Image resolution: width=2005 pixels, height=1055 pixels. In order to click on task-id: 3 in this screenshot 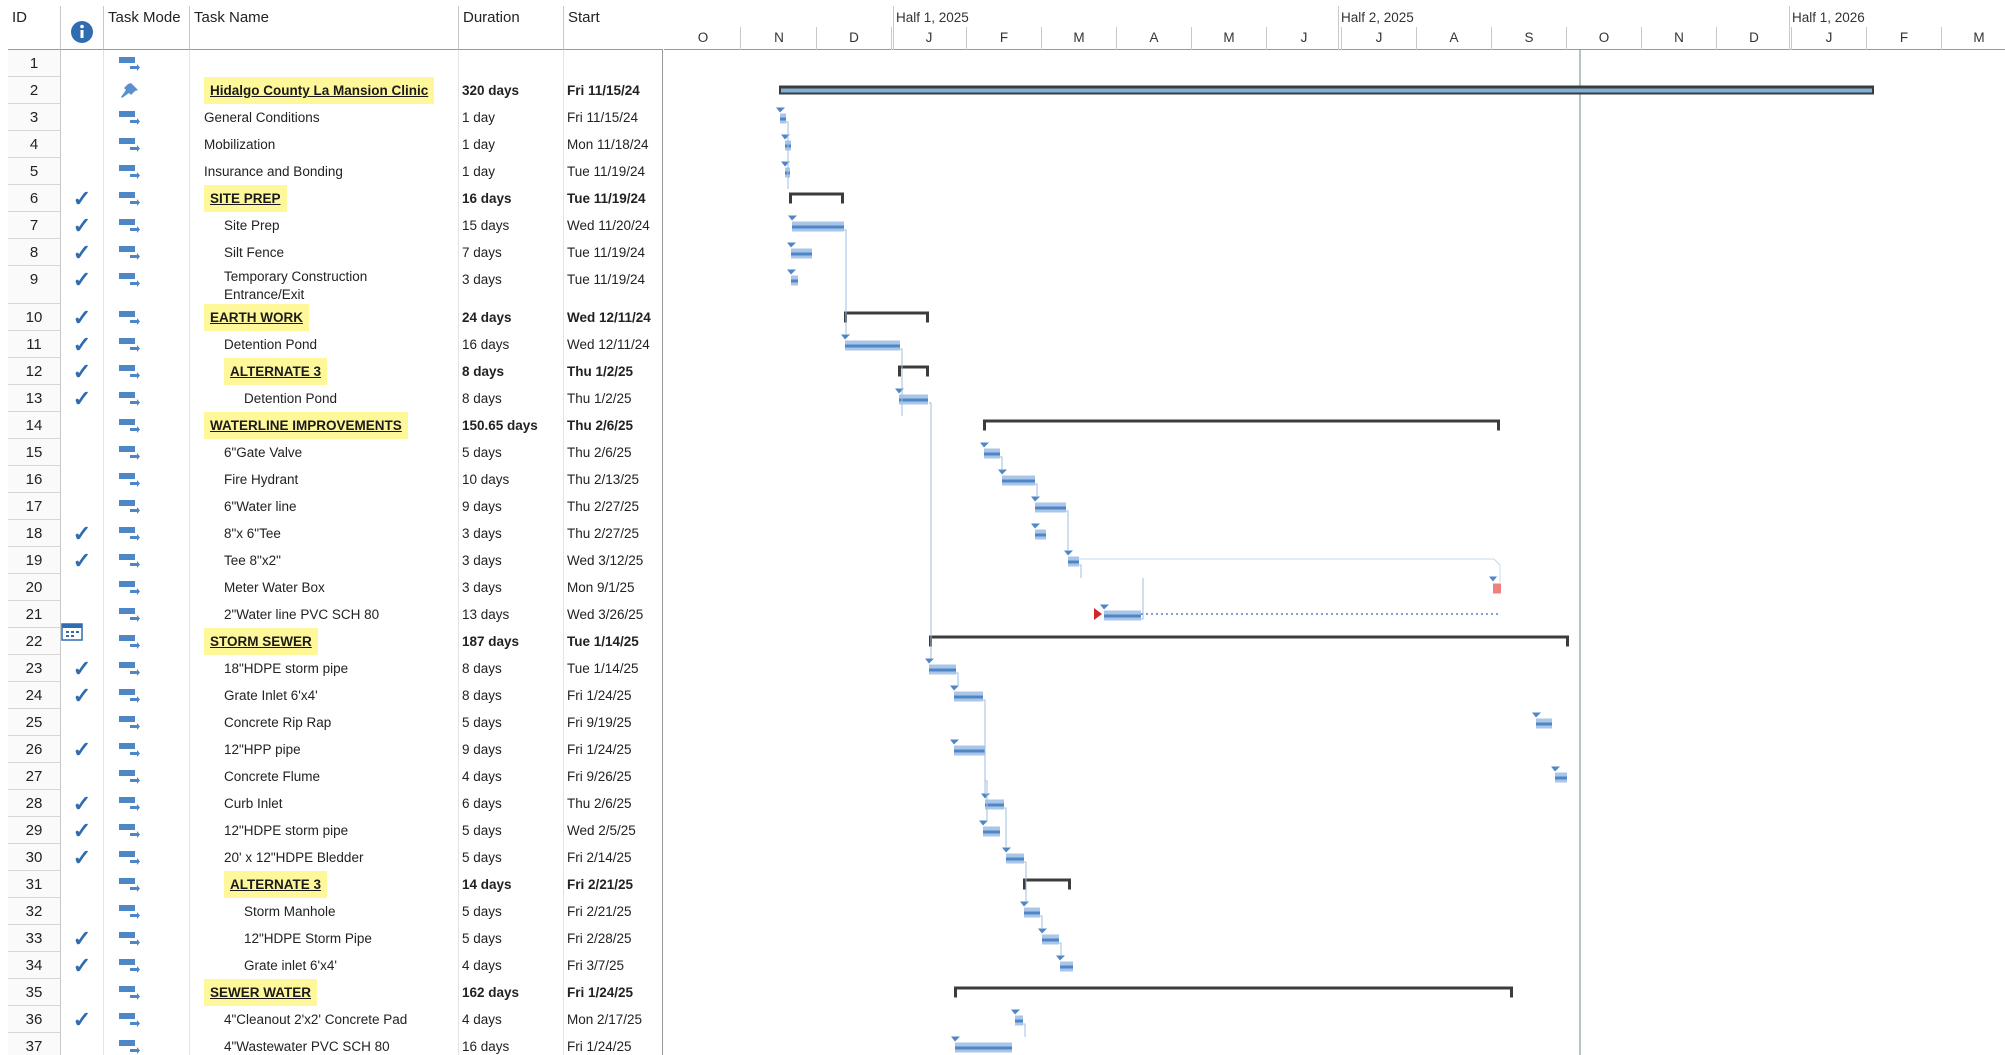, I will do `click(34, 117)`.